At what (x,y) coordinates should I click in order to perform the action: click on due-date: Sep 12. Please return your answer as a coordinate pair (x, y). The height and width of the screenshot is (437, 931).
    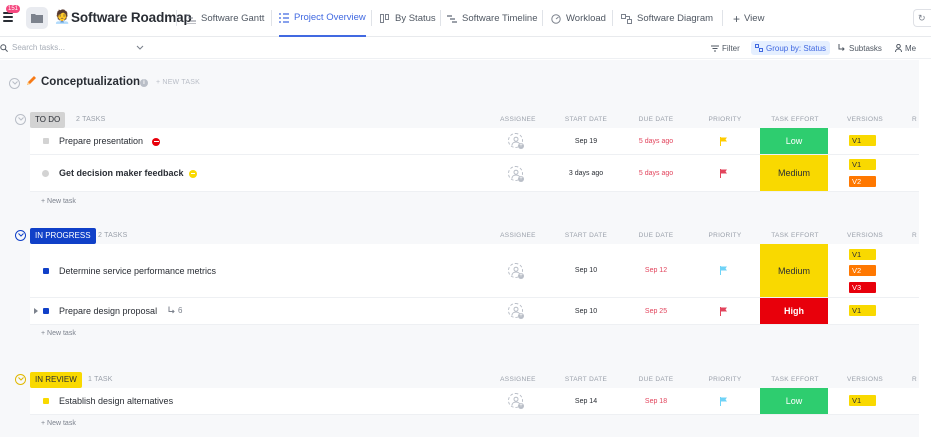
    Looking at the image, I should click on (656, 270).